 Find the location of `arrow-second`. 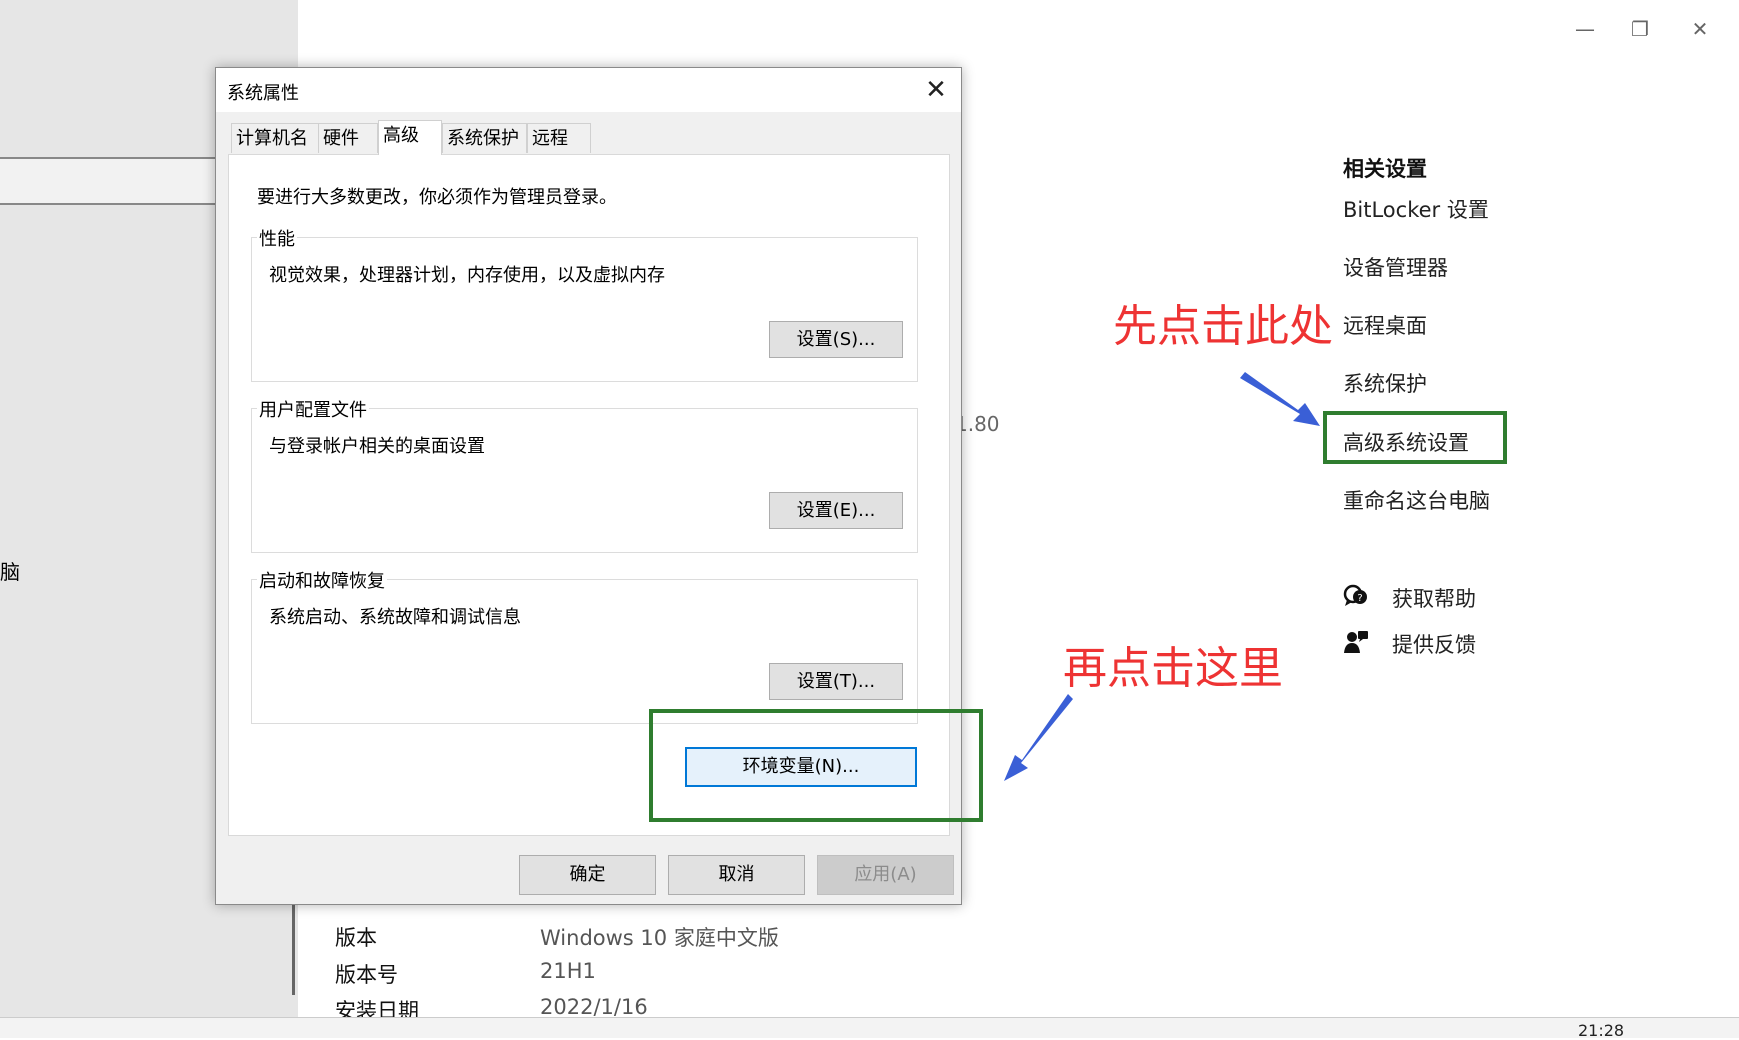

arrow-second is located at coordinates (1038, 737).